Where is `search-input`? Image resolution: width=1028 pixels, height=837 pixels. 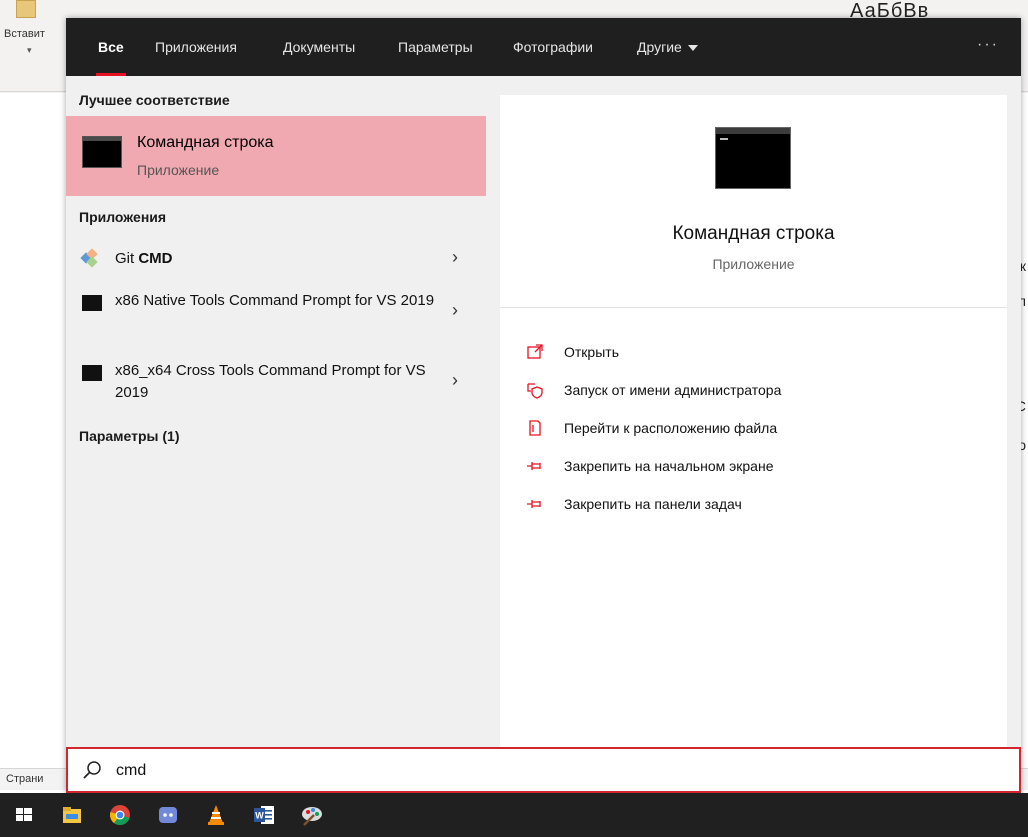 search-input is located at coordinates (556, 771).